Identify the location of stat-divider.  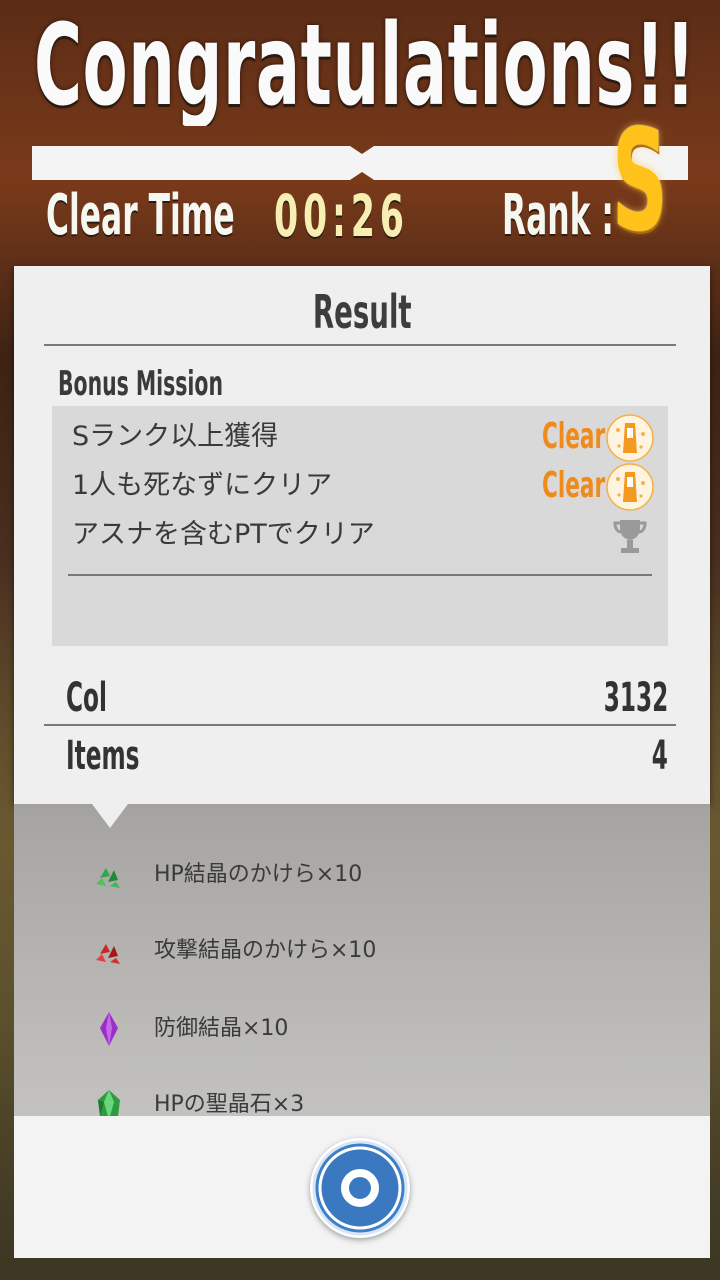
(360, 725).